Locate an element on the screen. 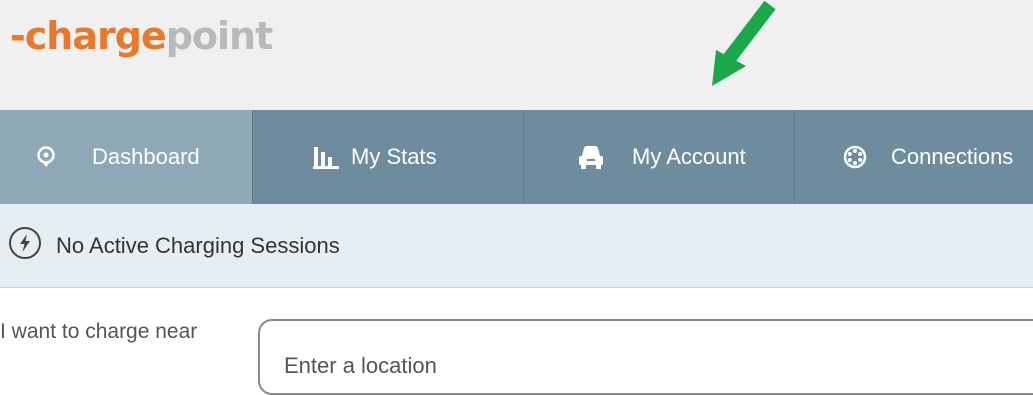  nav-item-dashboard: Dashboard is located at coordinates (126, 157).